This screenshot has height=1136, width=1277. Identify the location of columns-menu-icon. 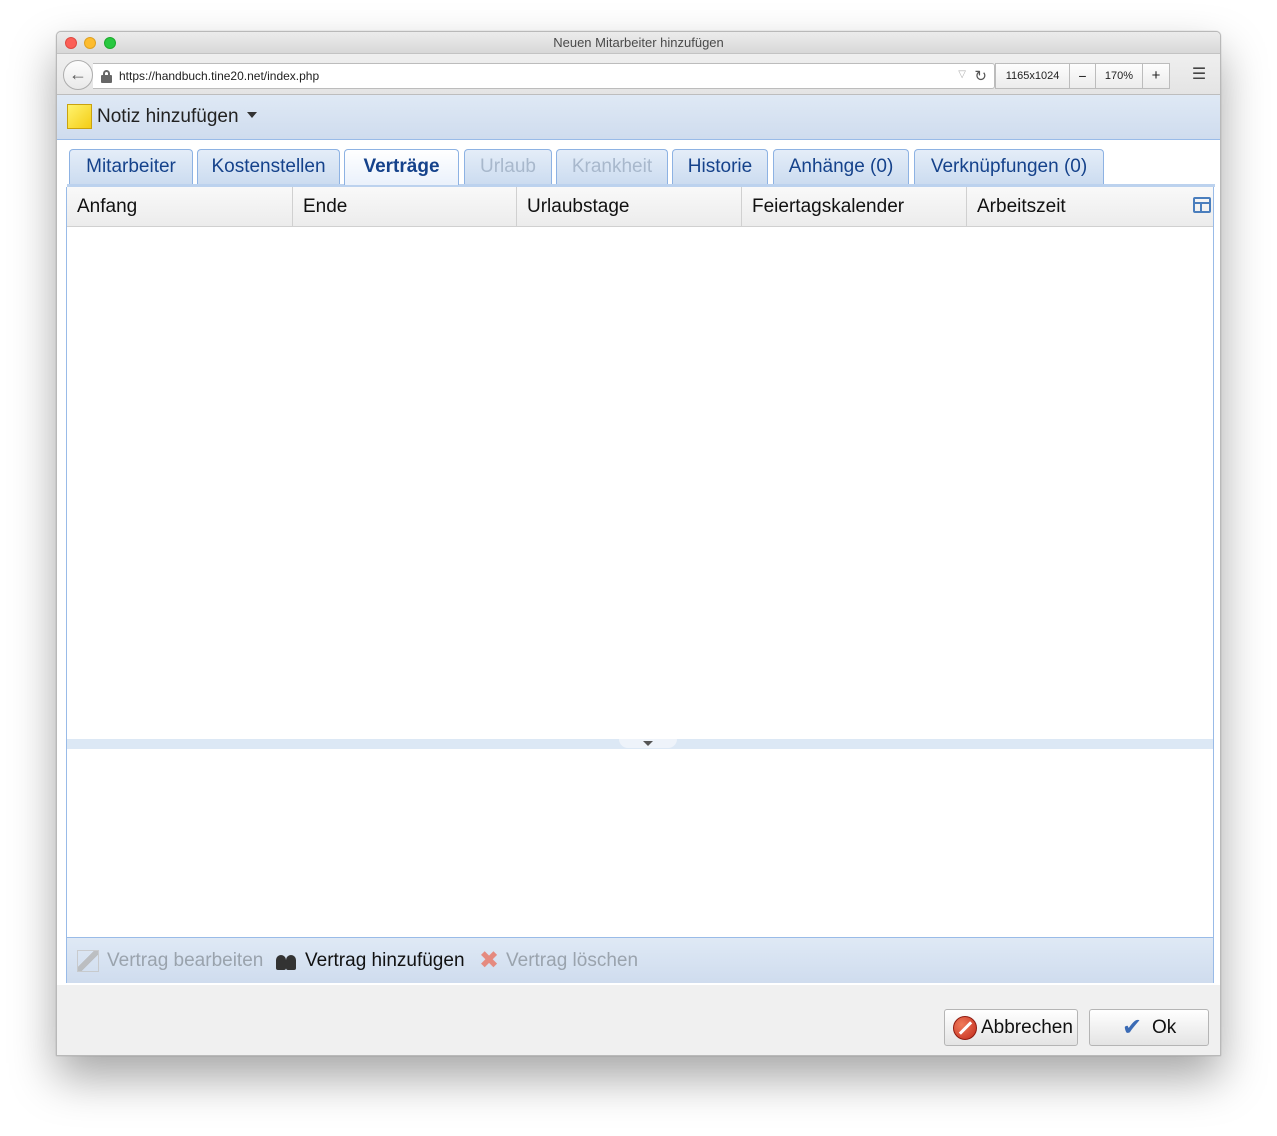
(1202, 205).